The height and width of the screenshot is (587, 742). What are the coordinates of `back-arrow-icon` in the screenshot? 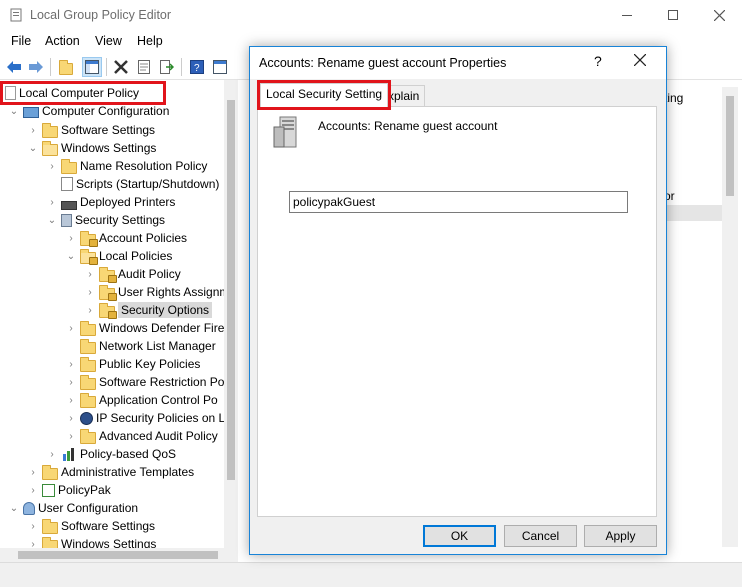 It's located at (14, 67).